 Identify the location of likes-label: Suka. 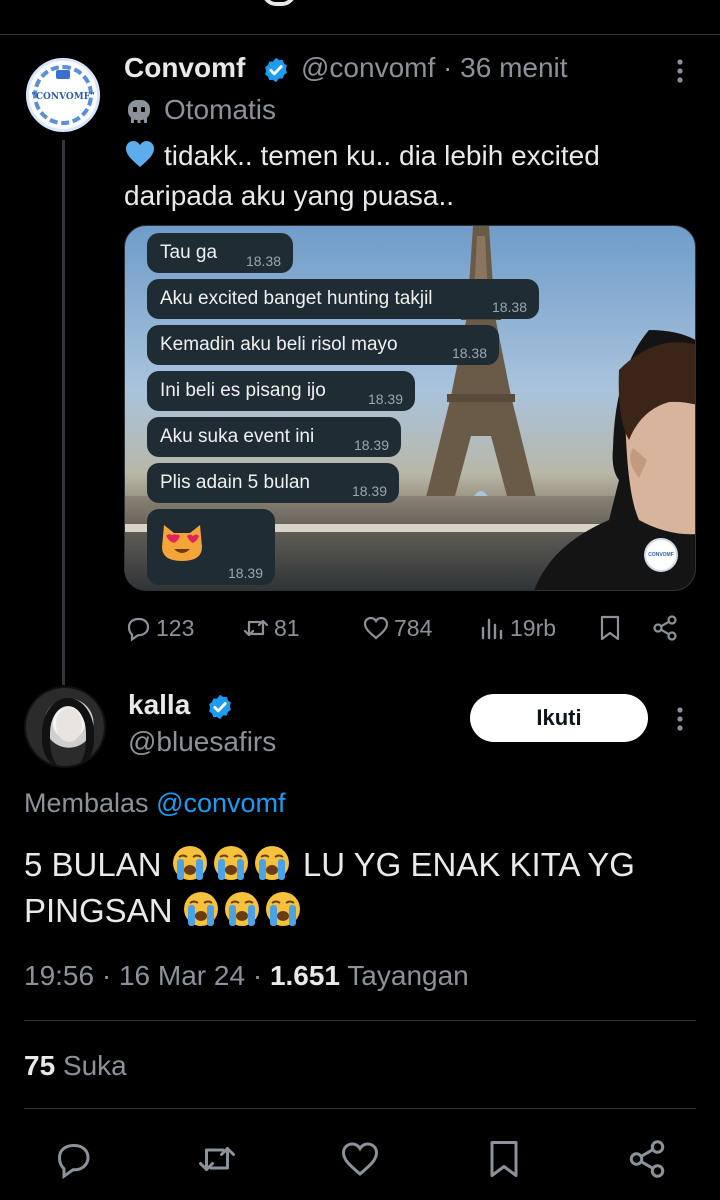
(94, 1065).